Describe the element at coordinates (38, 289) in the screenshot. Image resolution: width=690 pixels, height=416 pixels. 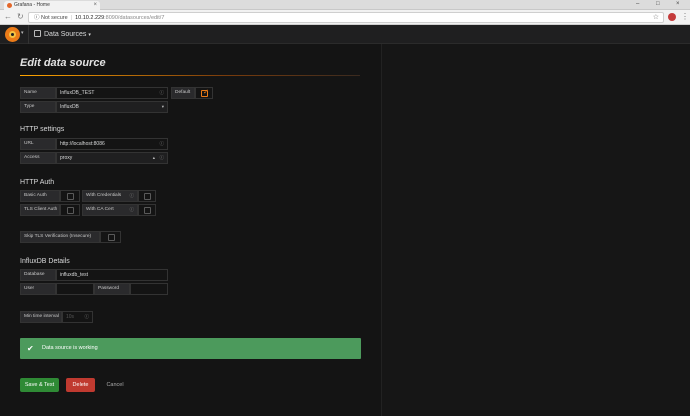
I see `user-label: User` at that location.